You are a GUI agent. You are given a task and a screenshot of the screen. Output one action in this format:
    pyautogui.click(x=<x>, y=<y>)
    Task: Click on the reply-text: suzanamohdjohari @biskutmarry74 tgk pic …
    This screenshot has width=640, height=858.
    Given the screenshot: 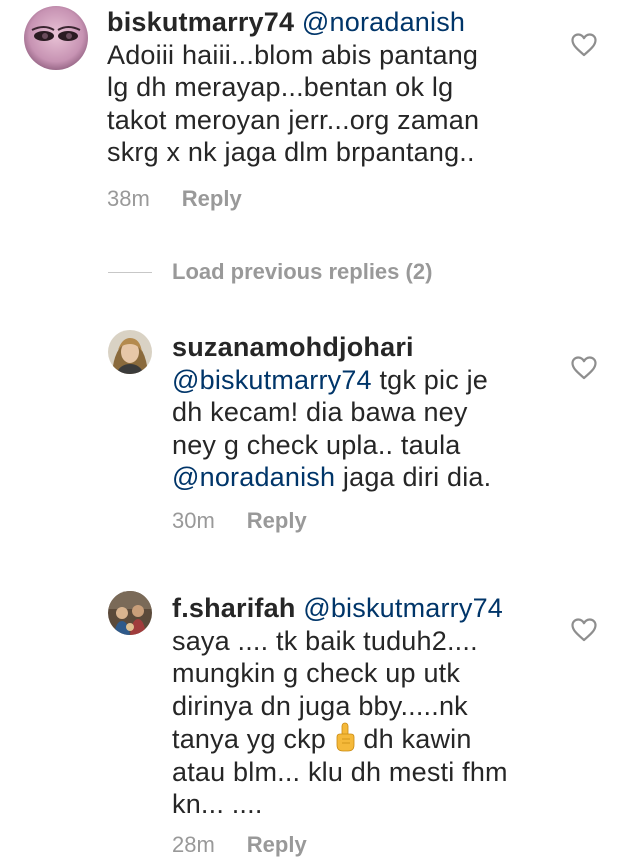 What is the action you would take?
    pyautogui.click(x=372, y=412)
    